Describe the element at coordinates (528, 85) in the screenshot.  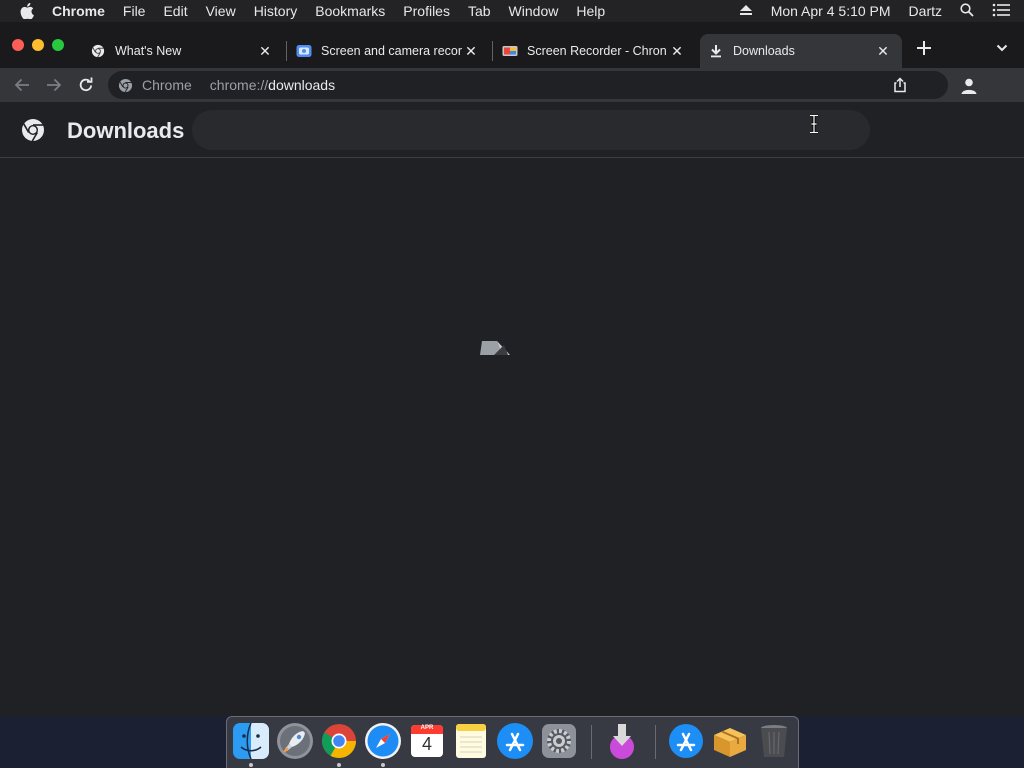
I see `omnibox: Chrome chrome://downloads` at that location.